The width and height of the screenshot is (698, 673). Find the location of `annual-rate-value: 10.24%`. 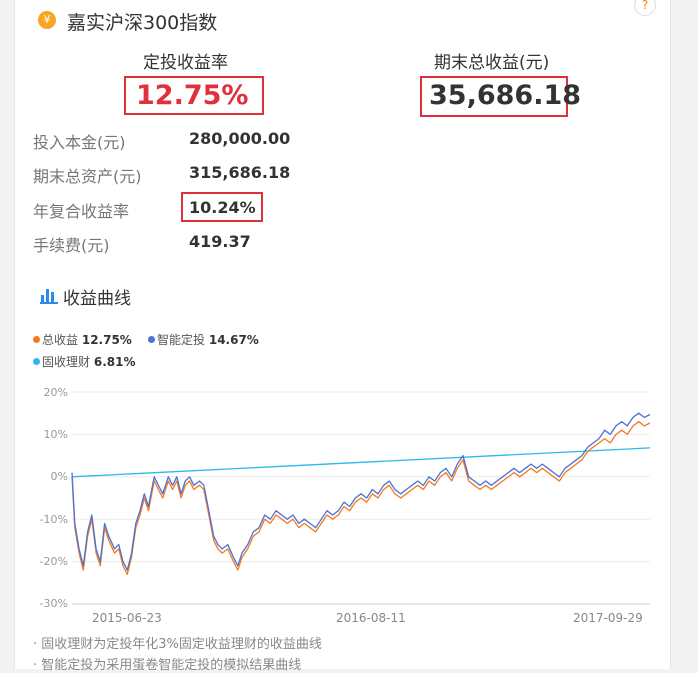

annual-rate-value: 10.24% is located at coordinates (222, 207).